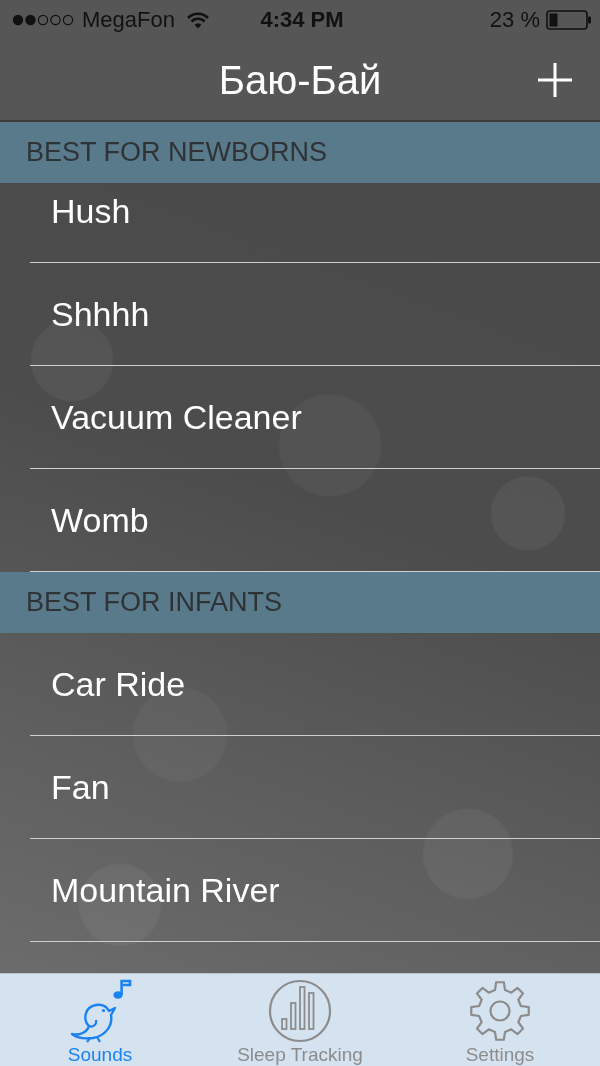 The width and height of the screenshot is (600, 1066). What do you see at coordinates (569, 20) in the screenshot?
I see `battery-icon` at bounding box center [569, 20].